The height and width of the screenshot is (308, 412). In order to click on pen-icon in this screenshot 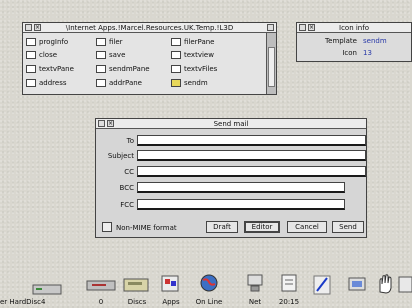, I will do `click(322, 285)`.